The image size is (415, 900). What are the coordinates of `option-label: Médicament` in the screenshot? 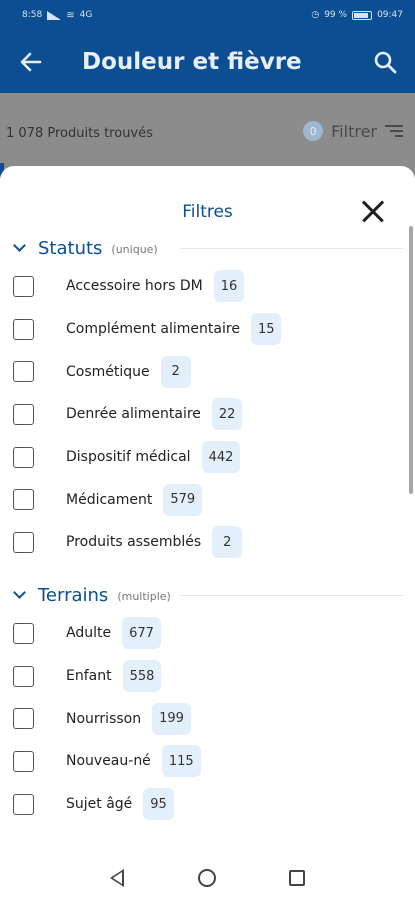 It's located at (109, 499).